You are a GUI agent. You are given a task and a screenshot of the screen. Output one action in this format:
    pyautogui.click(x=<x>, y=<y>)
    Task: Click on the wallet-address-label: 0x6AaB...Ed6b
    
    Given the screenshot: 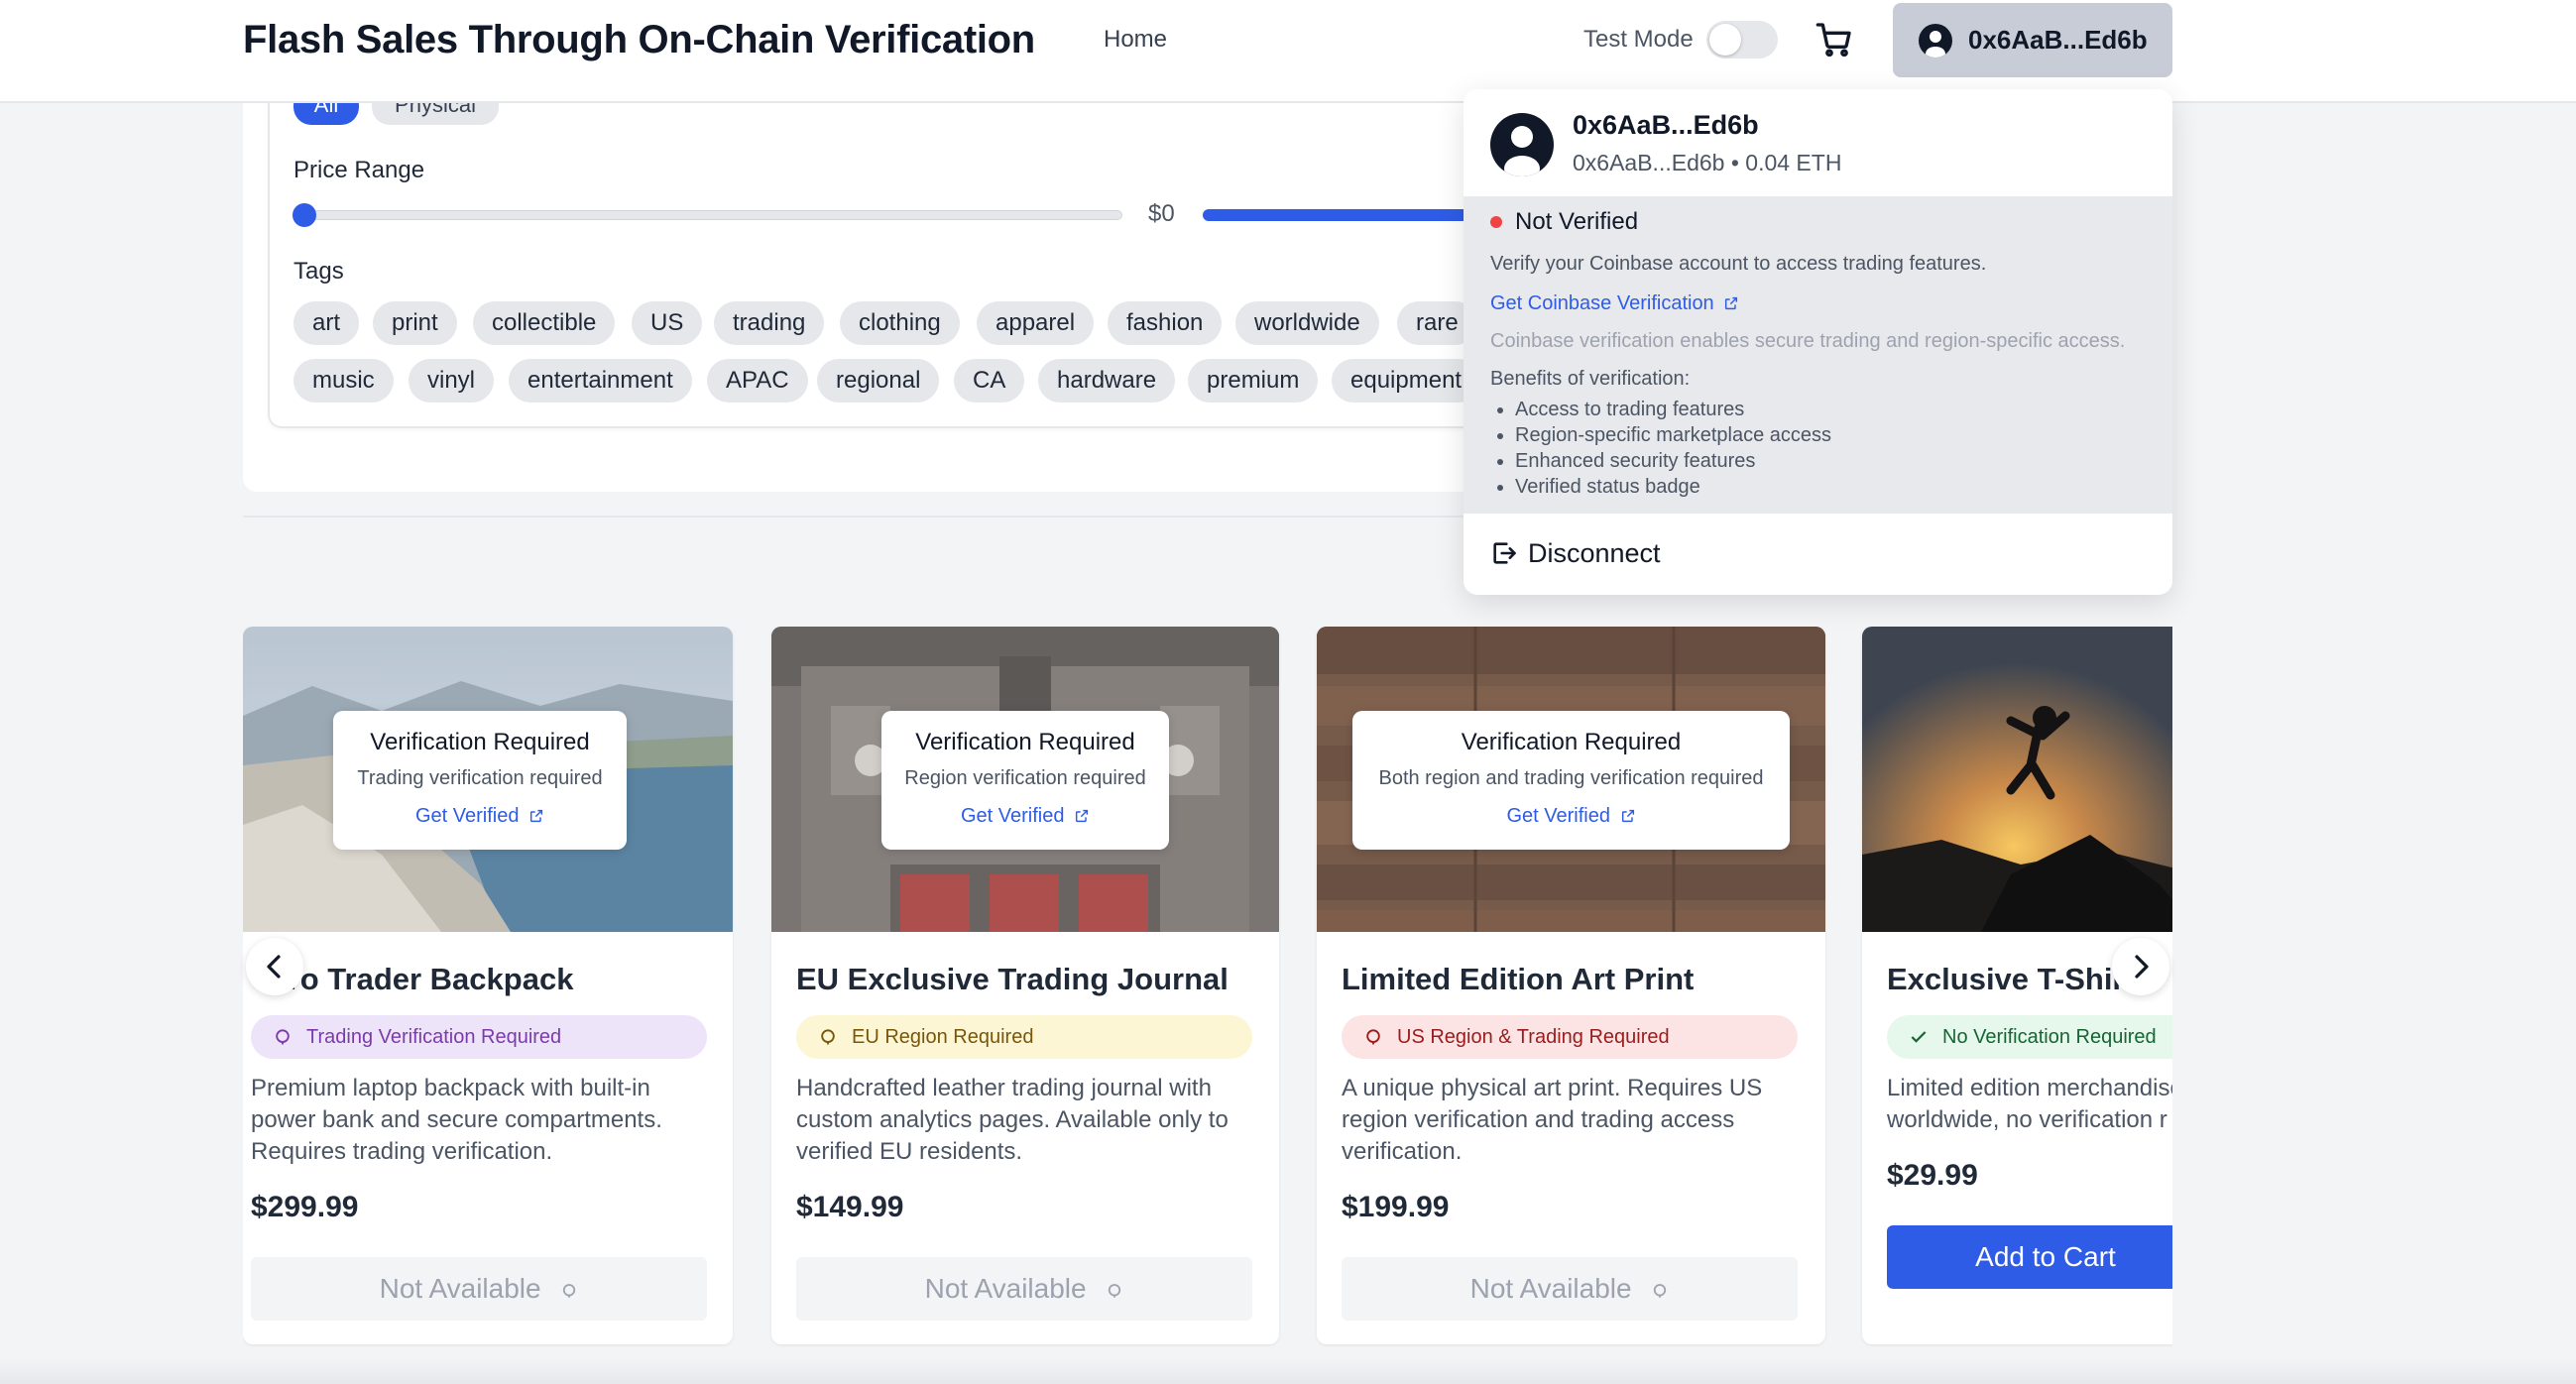 What is the action you would take?
    pyautogui.click(x=2058, y=40)
    